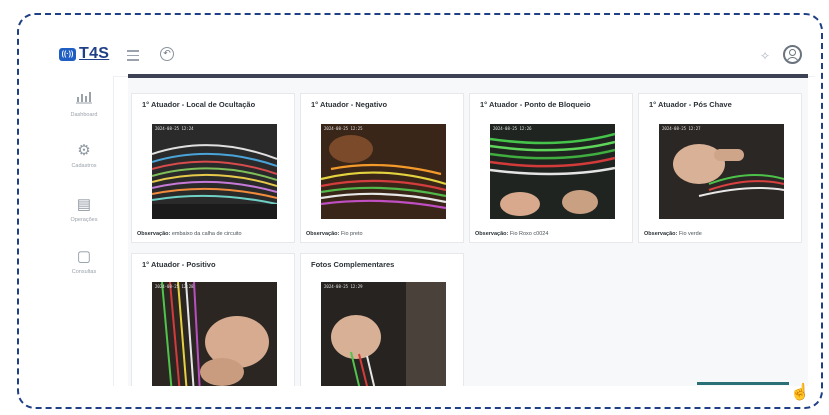 The width and height of the screenshot is (829, 415). Describe the element at coordinates (383, 334) in the screenshot. I see `photo-thumbnail: 2024-08-25 12:29` at that location.